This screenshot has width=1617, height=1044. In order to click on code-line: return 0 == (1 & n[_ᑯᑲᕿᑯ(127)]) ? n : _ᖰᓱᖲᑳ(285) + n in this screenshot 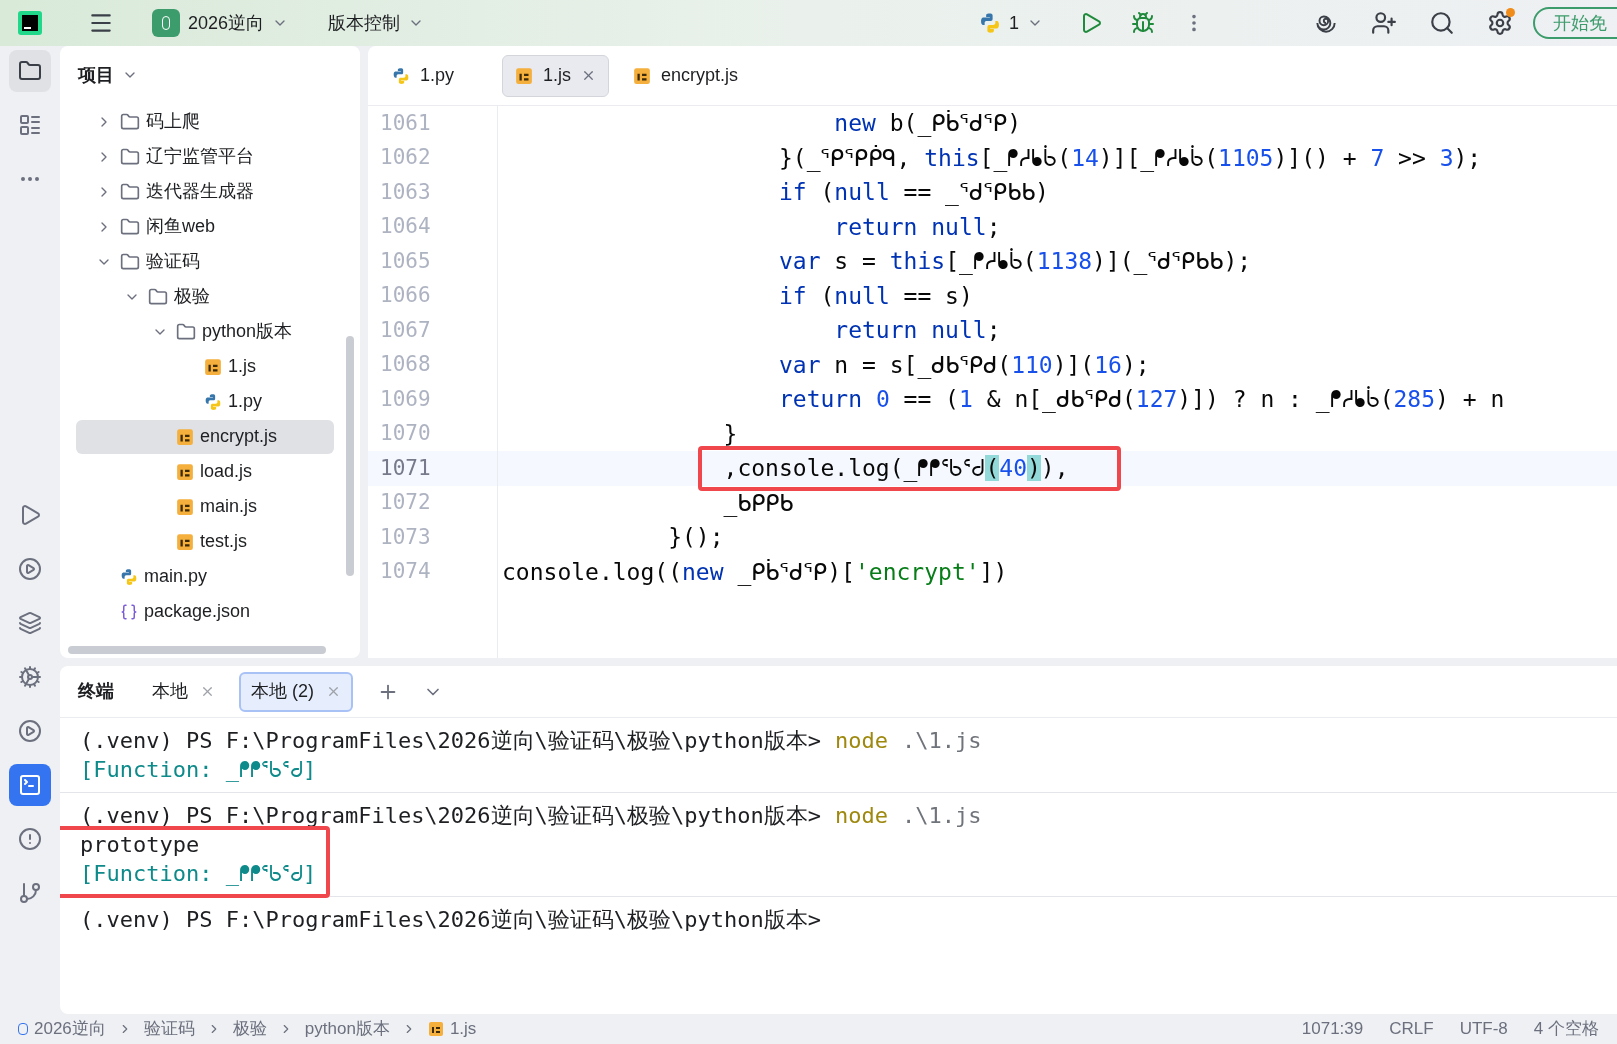, I will do `click(1141, 399)`.